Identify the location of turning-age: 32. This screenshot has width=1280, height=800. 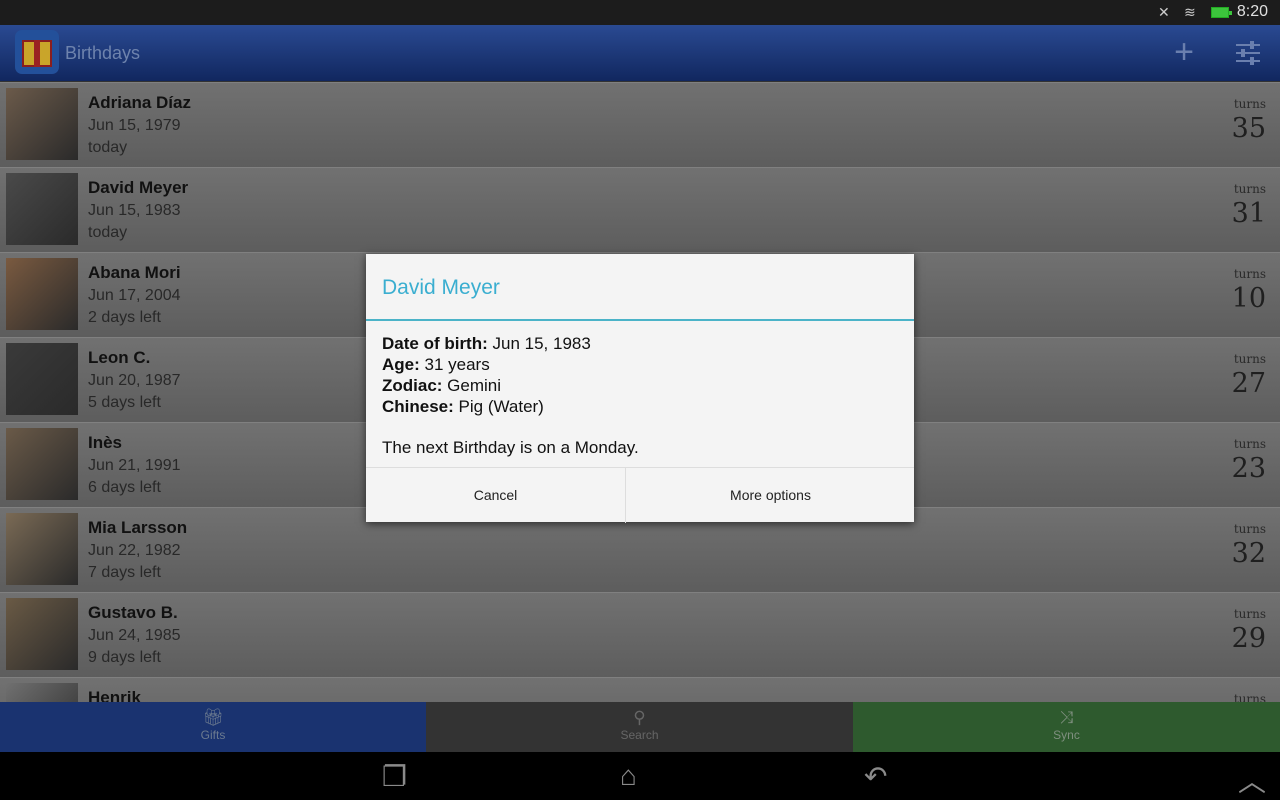
(1248, 553).